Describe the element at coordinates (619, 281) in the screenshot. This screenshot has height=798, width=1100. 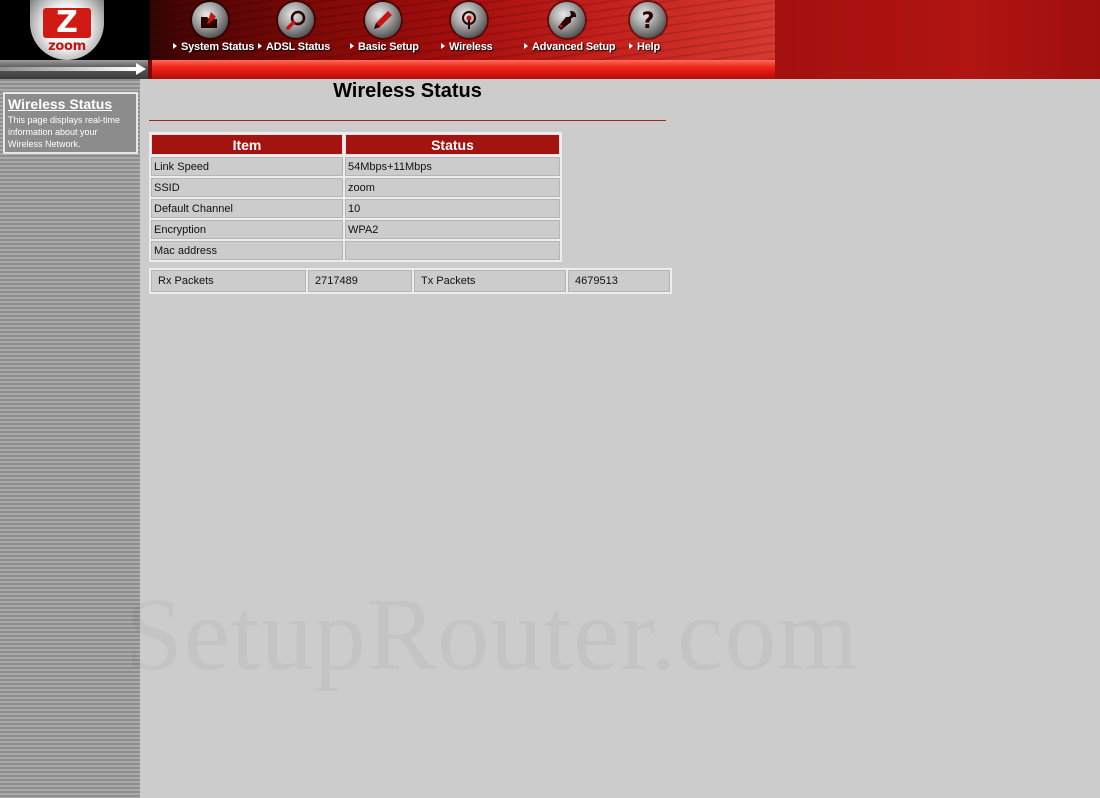
I see `tx-packets-value: 4679513` at that location.